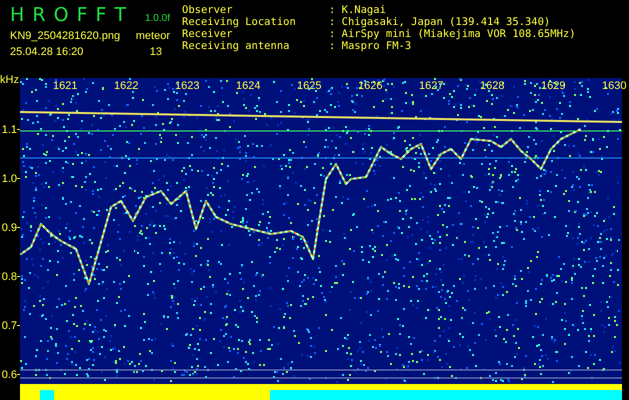  I want to click on time-label: 1624, so click(249, 86).